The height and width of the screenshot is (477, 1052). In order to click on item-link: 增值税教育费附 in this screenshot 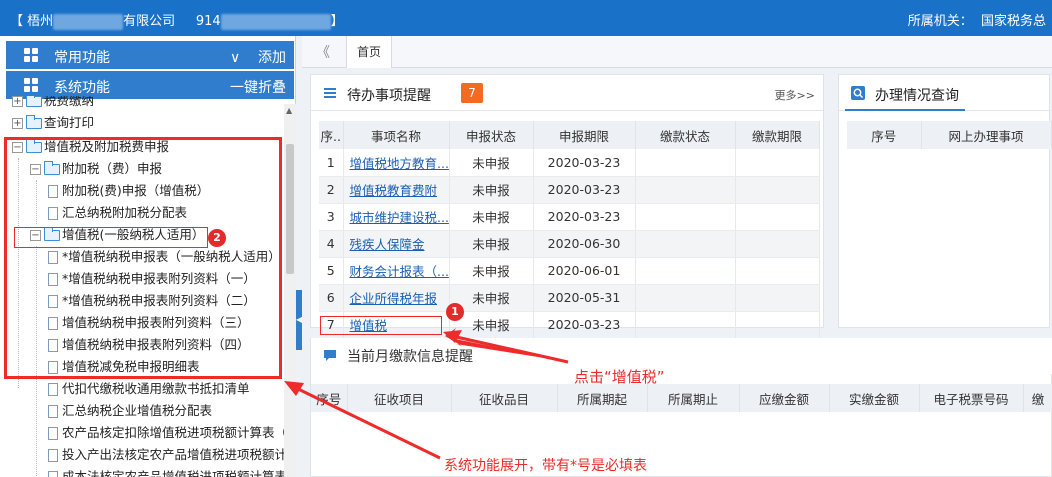, I will do `click(394, 190)`.